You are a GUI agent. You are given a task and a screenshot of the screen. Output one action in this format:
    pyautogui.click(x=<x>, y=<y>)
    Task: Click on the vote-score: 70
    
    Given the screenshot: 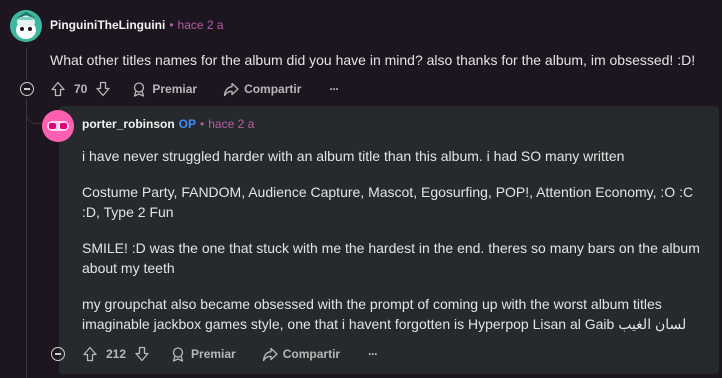 What is the action you would take?
    pyautogui.click(x=81, y=89)
    